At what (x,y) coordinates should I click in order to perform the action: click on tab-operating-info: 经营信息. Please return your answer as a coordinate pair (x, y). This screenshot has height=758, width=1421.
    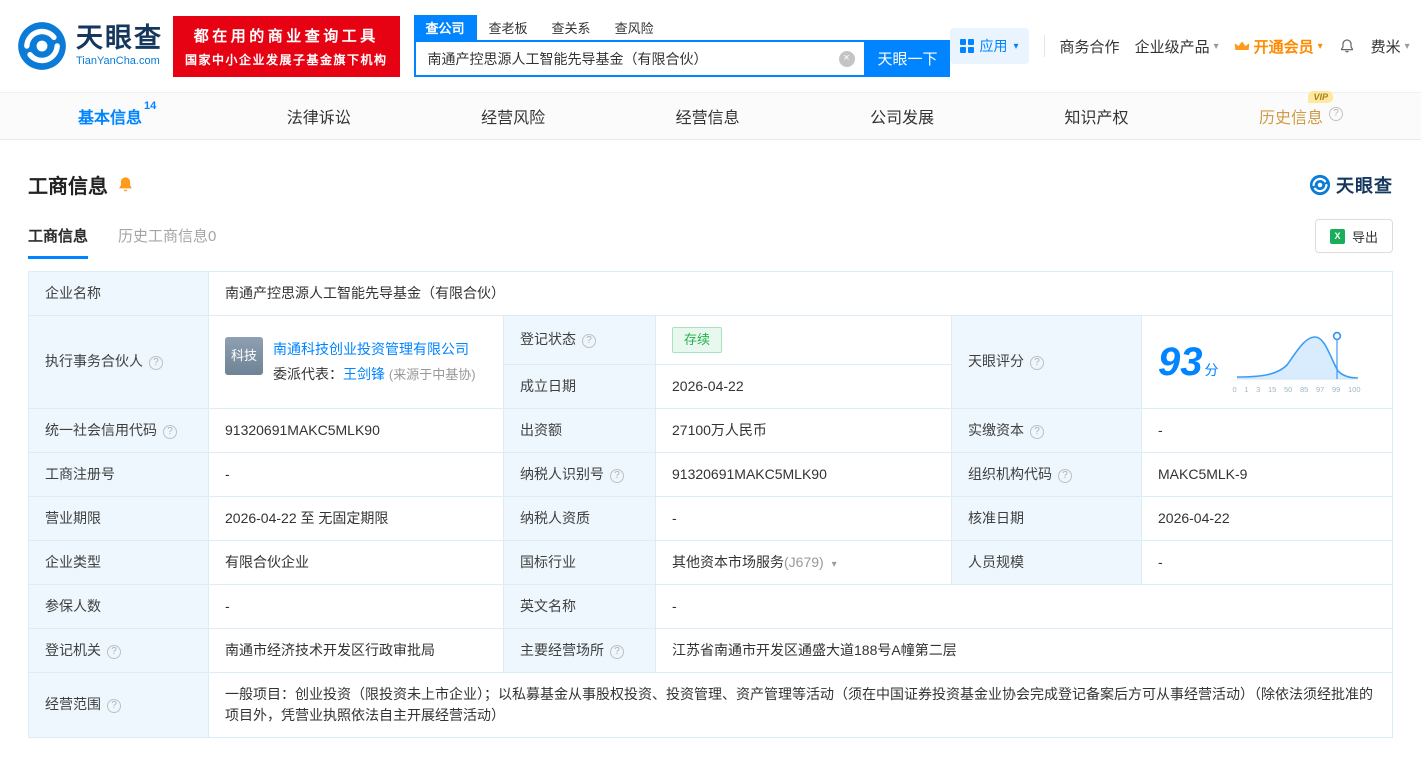
    Looking at the image, I should click on (708, 116).